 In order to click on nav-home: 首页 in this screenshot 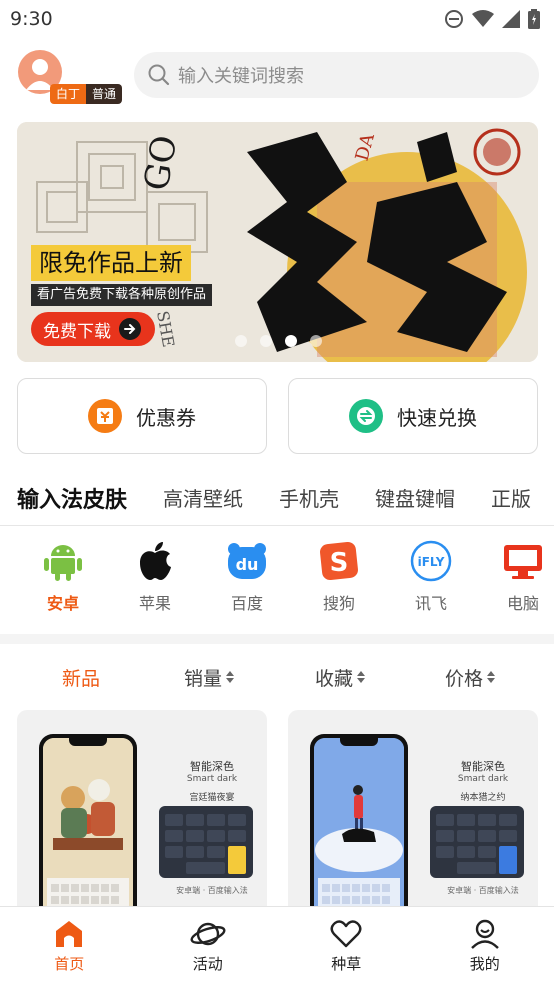, I will do `click(69, 946)`.